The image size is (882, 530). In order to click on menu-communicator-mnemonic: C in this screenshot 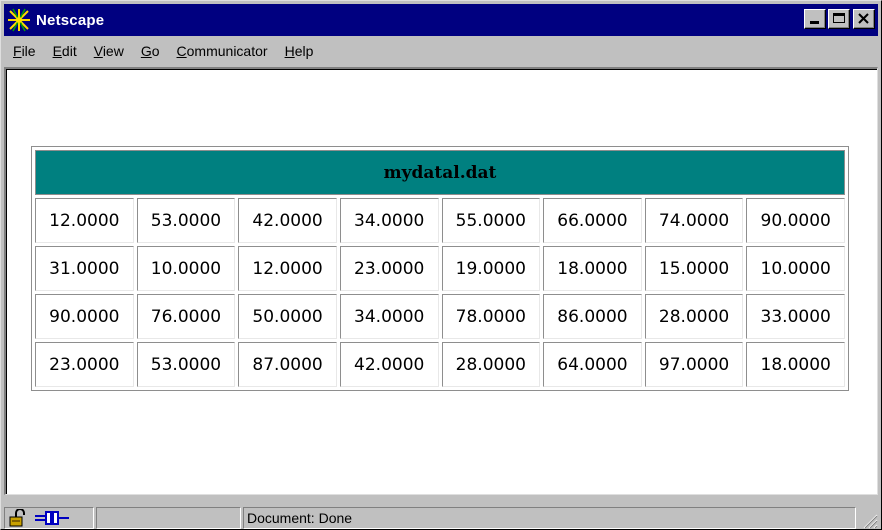, I will do `click(181, 51)`.